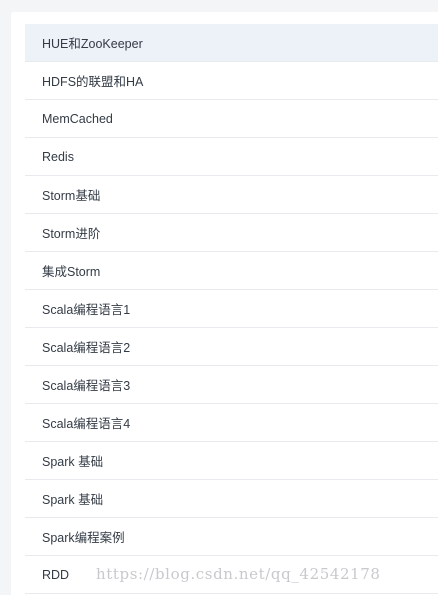 This screenshot has width=438, height=595. Describe the element at coordinates (58, 156) in the screenshot. I see `menu-item-label: Redis` at that location.